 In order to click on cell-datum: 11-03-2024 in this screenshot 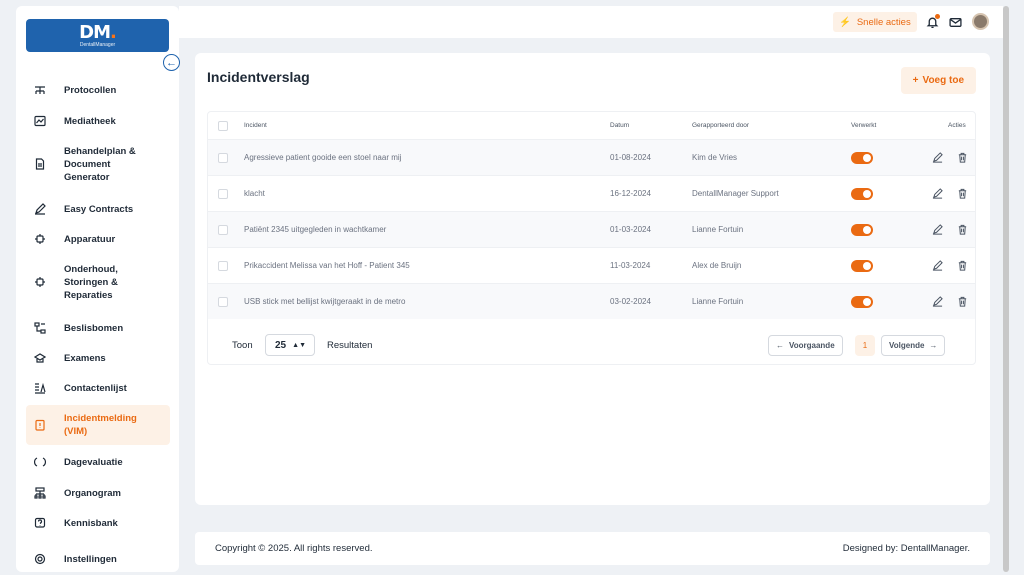, I will do `click(630, 265)`.